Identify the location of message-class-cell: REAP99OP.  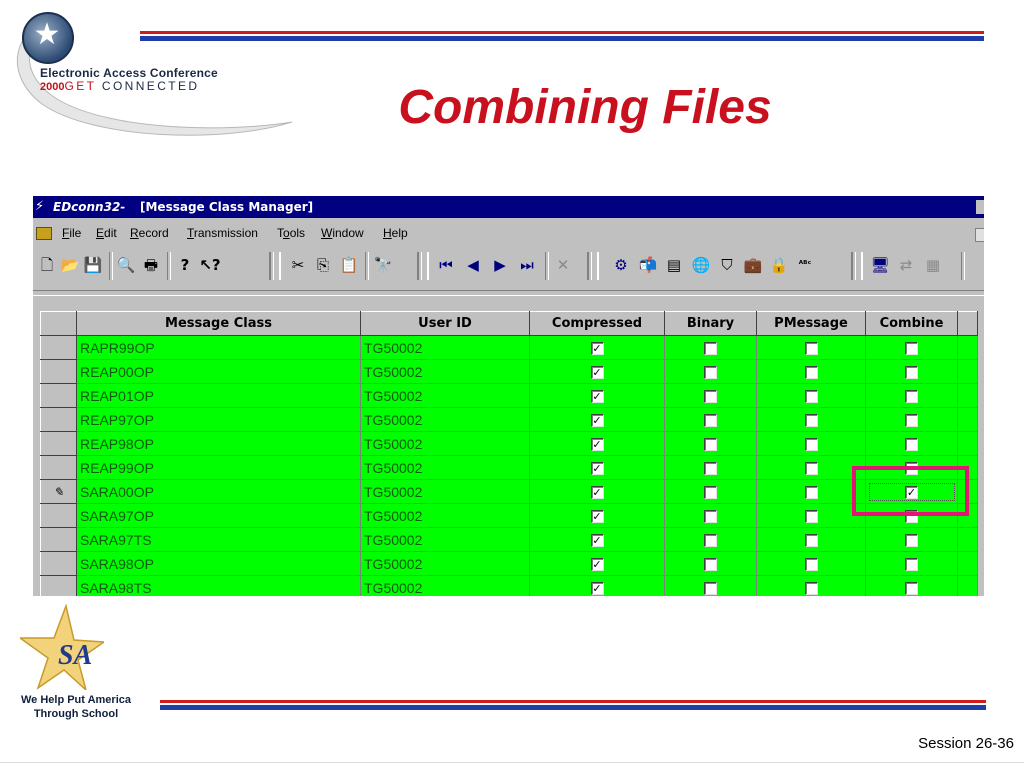
(218, 467).